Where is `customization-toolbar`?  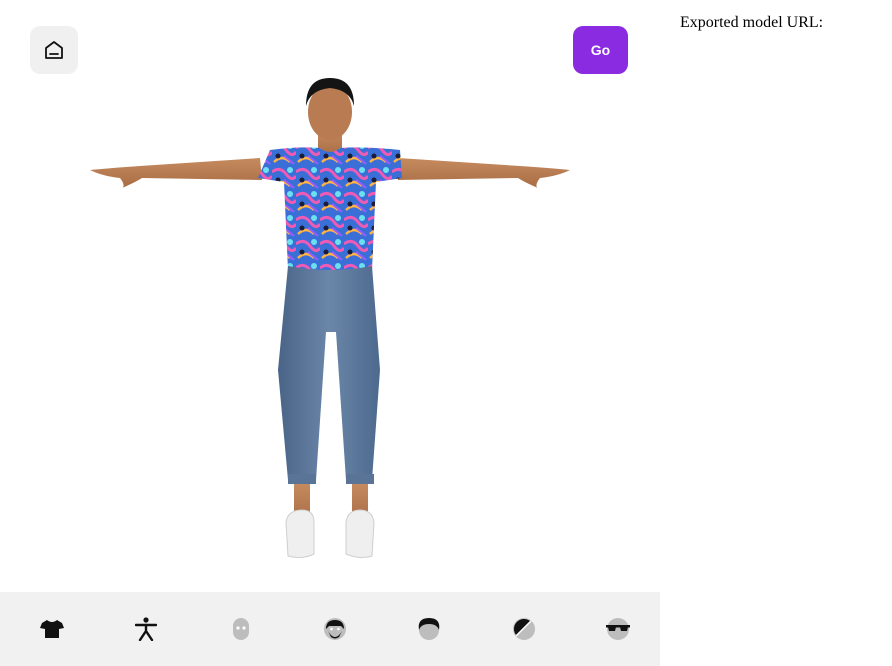
customization-toolbar is located at coordinates (330, 629).